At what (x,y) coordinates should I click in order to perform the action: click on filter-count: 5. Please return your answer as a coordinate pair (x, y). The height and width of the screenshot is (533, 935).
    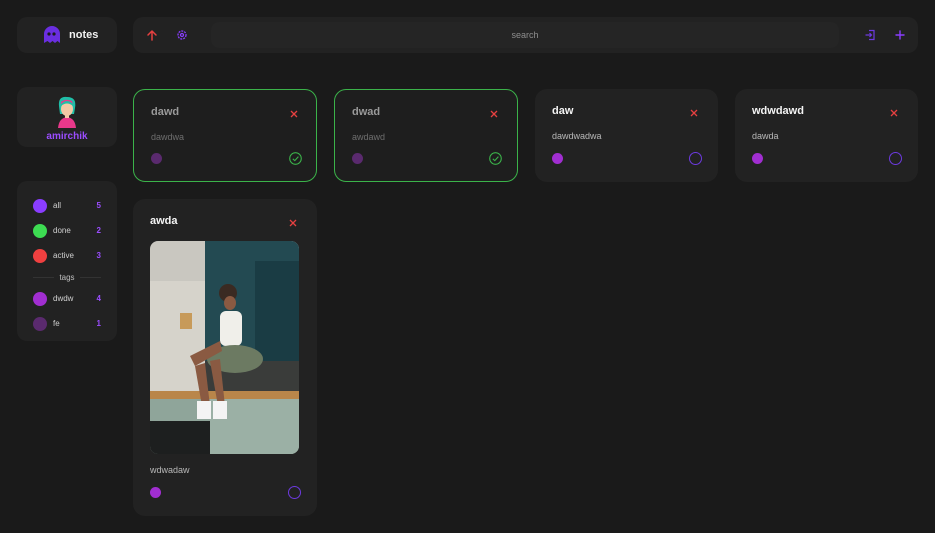
    Looking at the image, I should click on (98, 205).